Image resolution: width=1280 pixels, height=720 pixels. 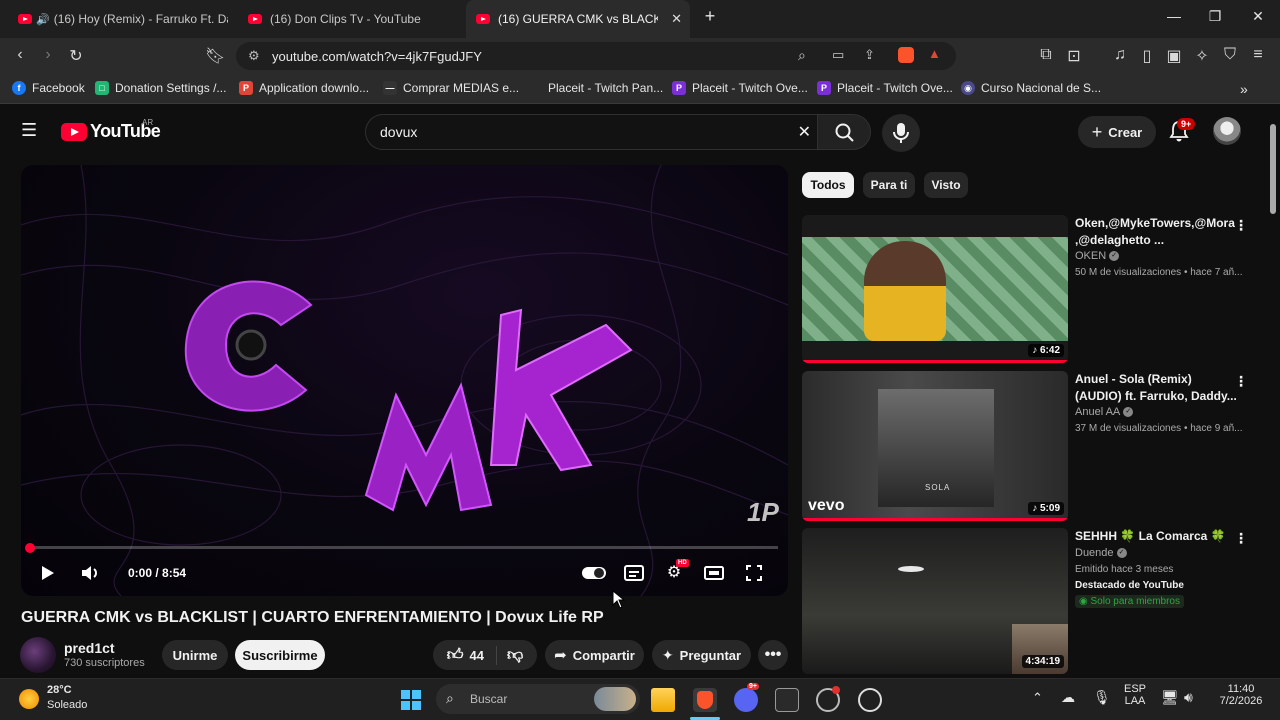 What do you see at coordinates (1241, 695) in the screenshot?
I see `clock: 11:40 7/2/2026` at bounding box center [1241, 695].